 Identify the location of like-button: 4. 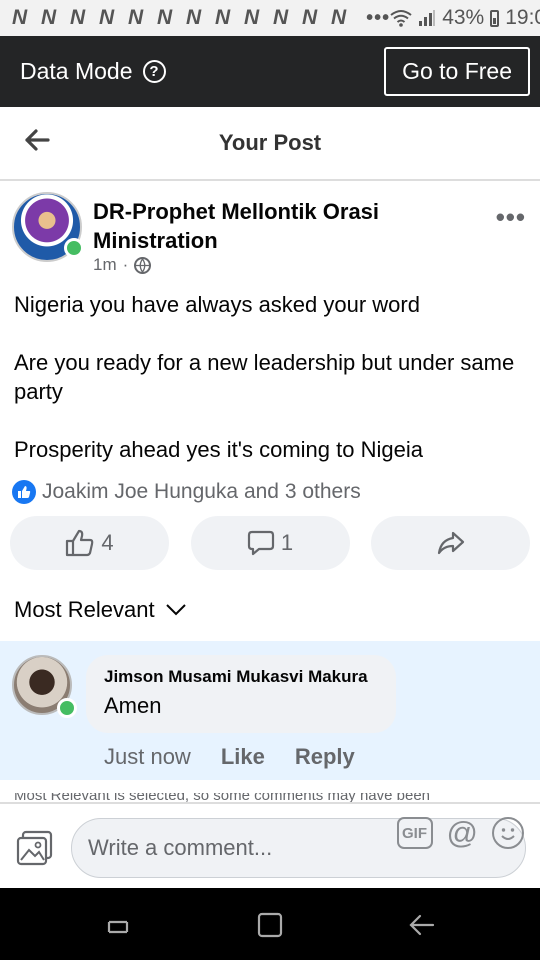
(89, 543).